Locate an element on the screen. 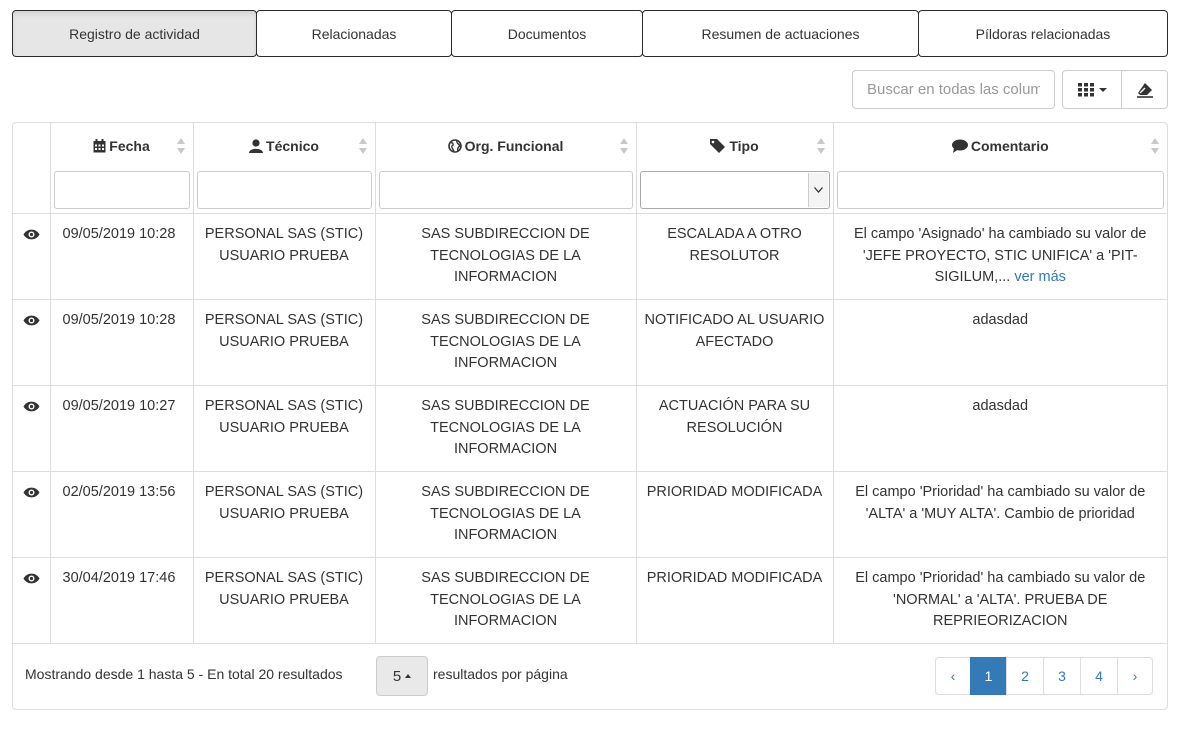 This screenshot has height=731, width=1179. tag-icon is located at coordinates (718, 146).